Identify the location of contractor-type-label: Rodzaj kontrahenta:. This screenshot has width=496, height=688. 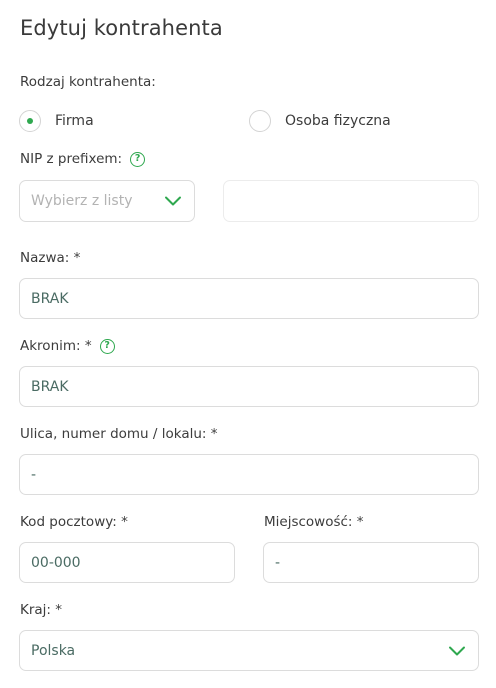
(88, 82).